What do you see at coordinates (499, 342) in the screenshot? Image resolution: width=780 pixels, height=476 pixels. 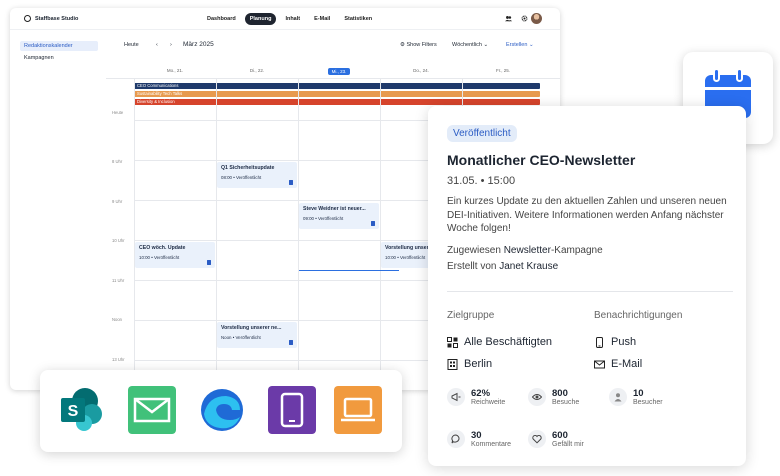 I see `audience-item: Alle Beschäftigten` at bounding box center [499, 342].